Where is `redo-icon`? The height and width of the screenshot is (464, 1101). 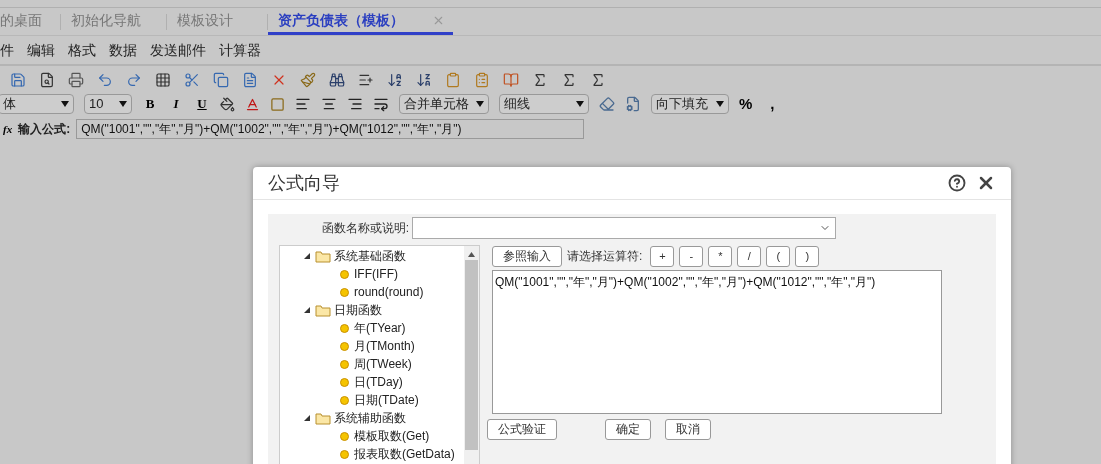
redo-icon is located at coordinates (134, 80).